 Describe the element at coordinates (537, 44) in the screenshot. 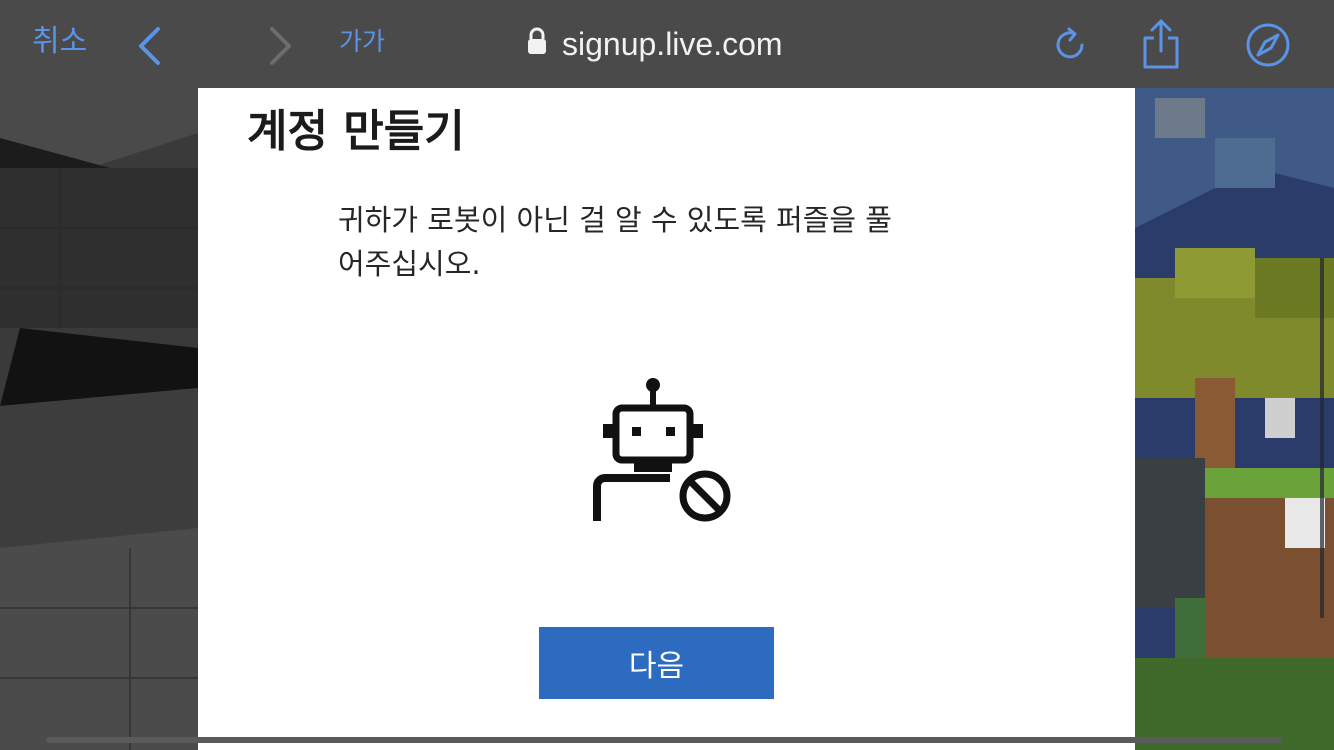

I see `lock-icon` at that location.